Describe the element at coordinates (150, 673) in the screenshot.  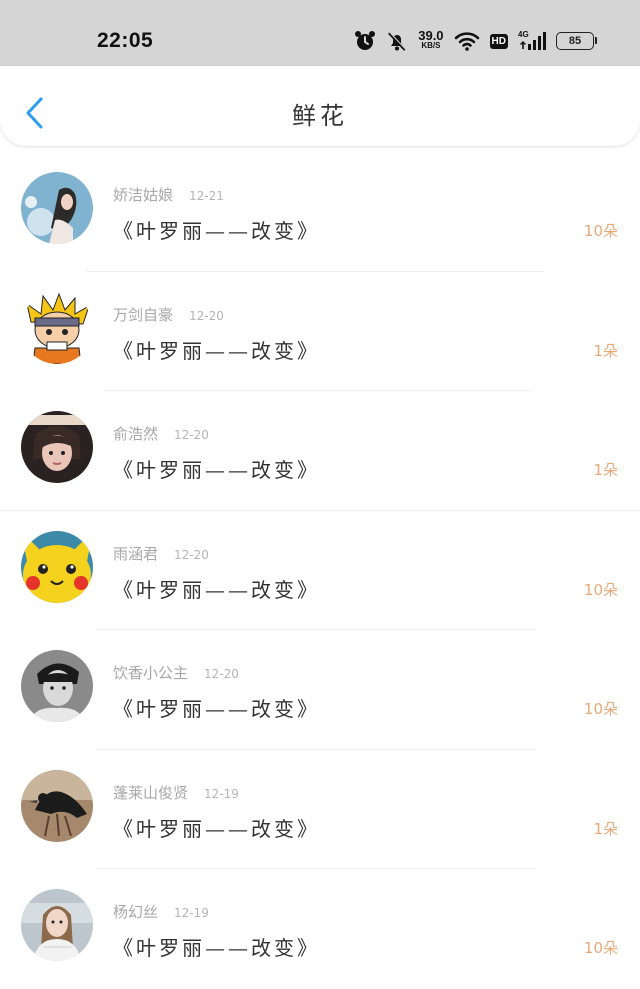
I see `username: 饮香小公主` at that location.